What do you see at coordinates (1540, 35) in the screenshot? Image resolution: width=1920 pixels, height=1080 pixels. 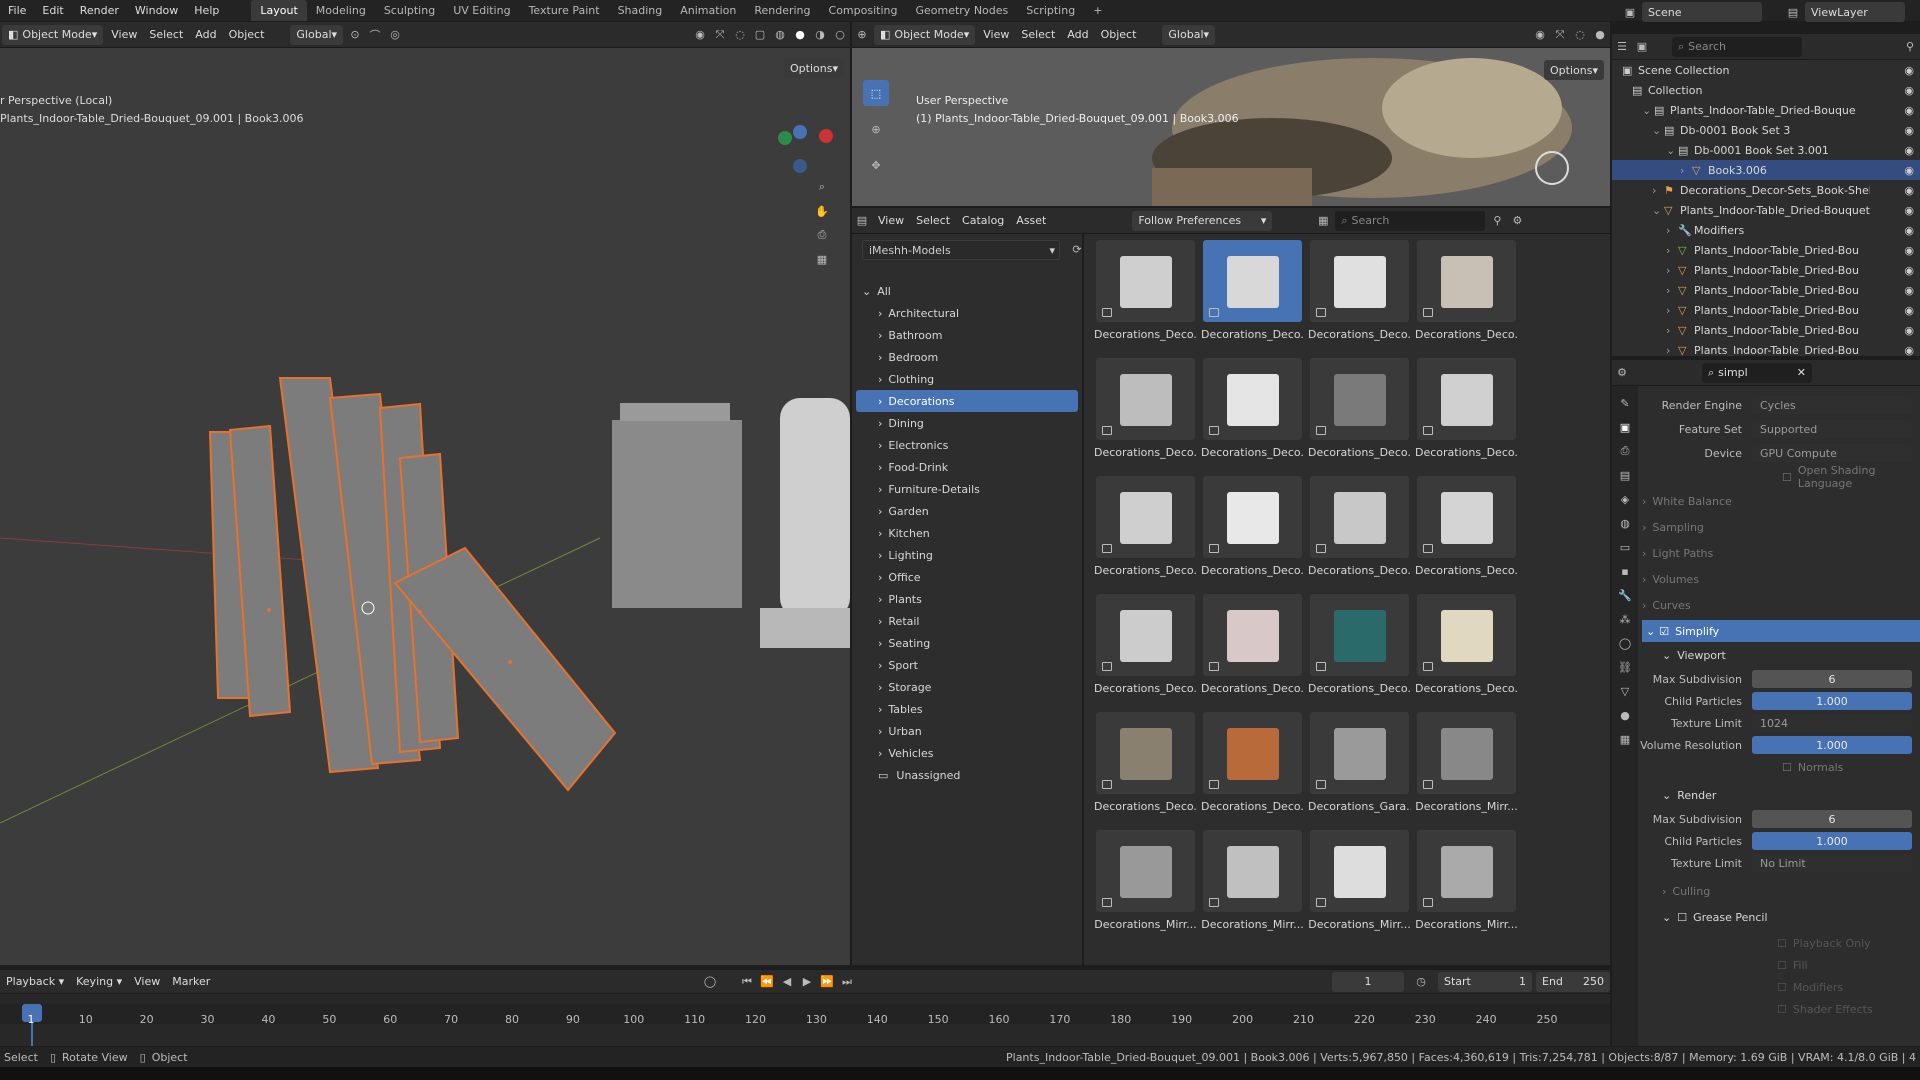 I see `visibility-icon-2: ◉` at bounding box center [1540, 35].